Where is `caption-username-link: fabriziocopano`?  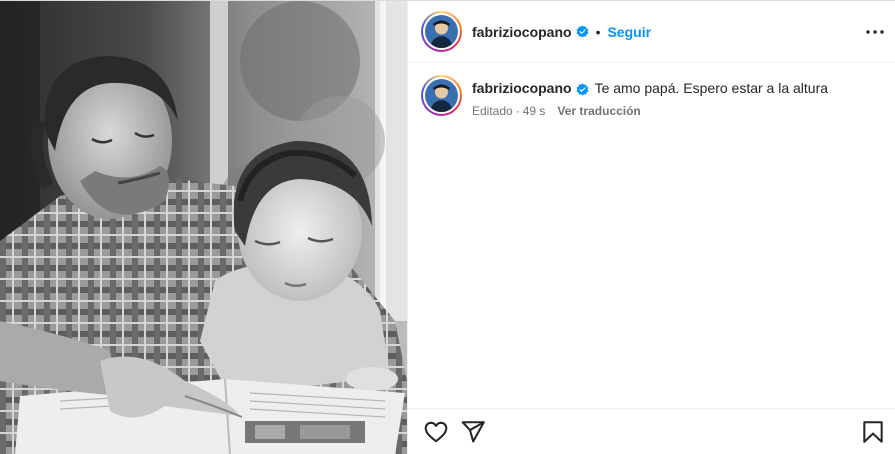 caption-username-link: fabriziocopano is located at coordinates (522, 88).